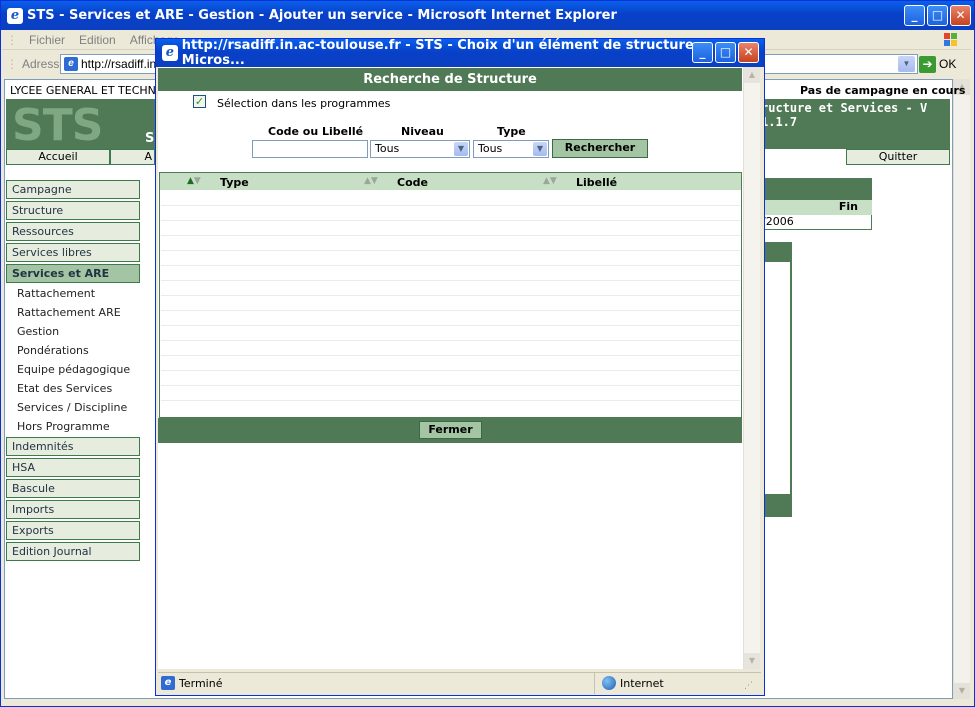 Image resolution: width=975 pixels, height=707 pixels. Describe the element at coordinates (12, 39) in the screenshot. I see `menu-grip: ⋮` at that location.